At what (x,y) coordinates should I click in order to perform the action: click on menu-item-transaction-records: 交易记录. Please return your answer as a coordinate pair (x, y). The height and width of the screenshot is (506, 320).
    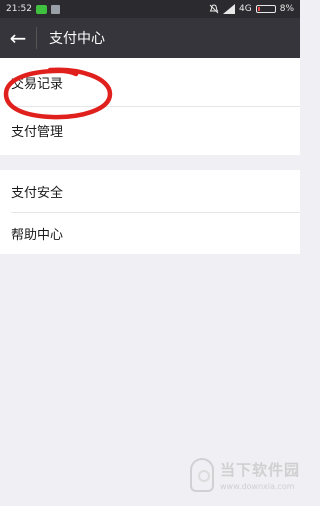
    Looking at the image, I should click on (150, 82).